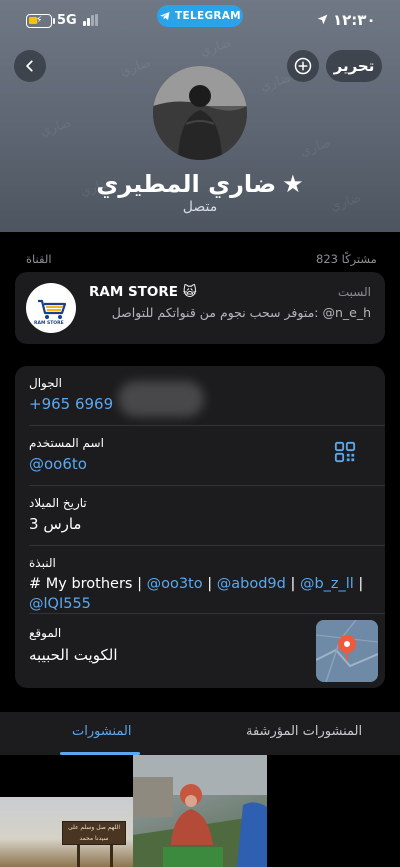 The image size is (400, 867). What do you see at coordinates (208, 16) in the screenshot?
I see `telegram-label: TELEGRAM` at bounding box center [208, 16].